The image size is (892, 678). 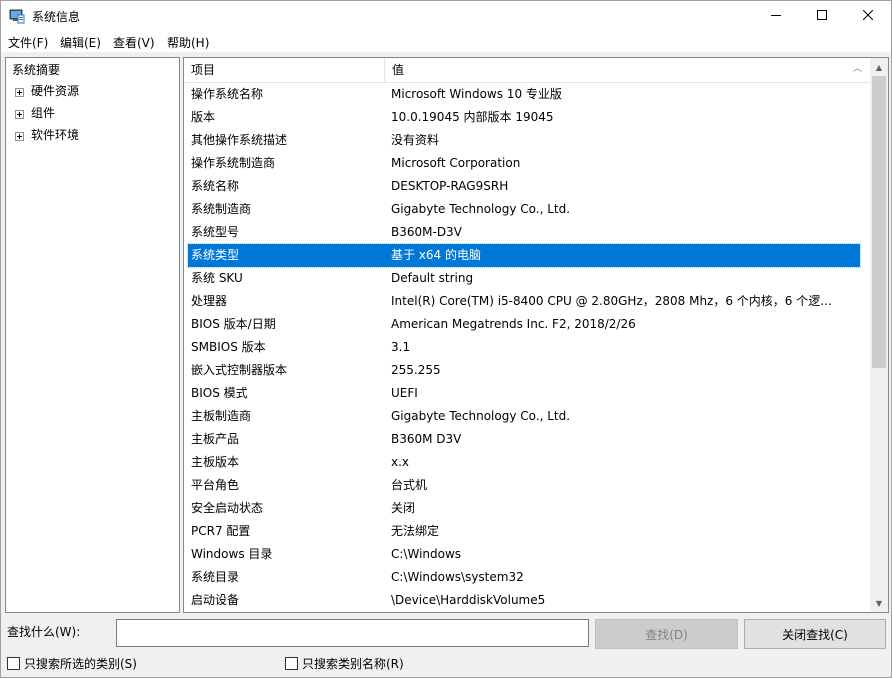 What do you see at coordinates (239, 140) in the screenshot?
I see `row-item-name: 其他操作系统描述` at bounding box center [239, 140].